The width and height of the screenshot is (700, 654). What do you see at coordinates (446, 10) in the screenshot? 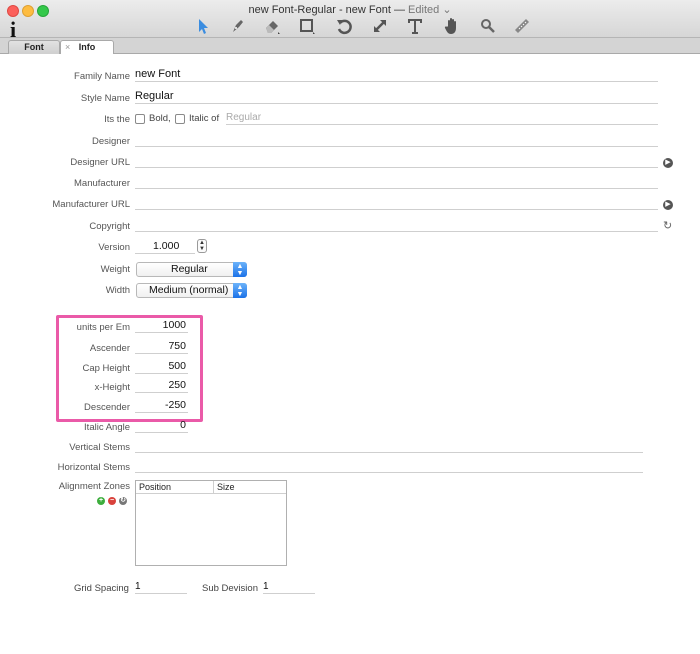
I see `chevron-down-icon: ⌄` at bounding box center [446, 10].